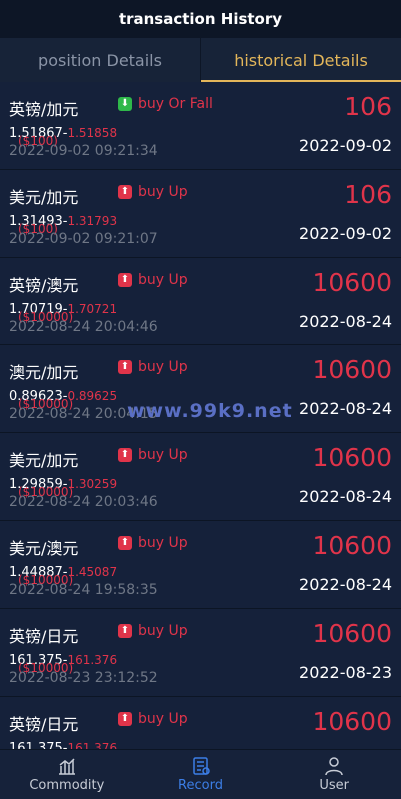 The height and width of the screenshot is (799, 401). Describe the element at coordinates (67, 785) in the screenshot. I see `nav-commodity-label: Commodity` at that location.